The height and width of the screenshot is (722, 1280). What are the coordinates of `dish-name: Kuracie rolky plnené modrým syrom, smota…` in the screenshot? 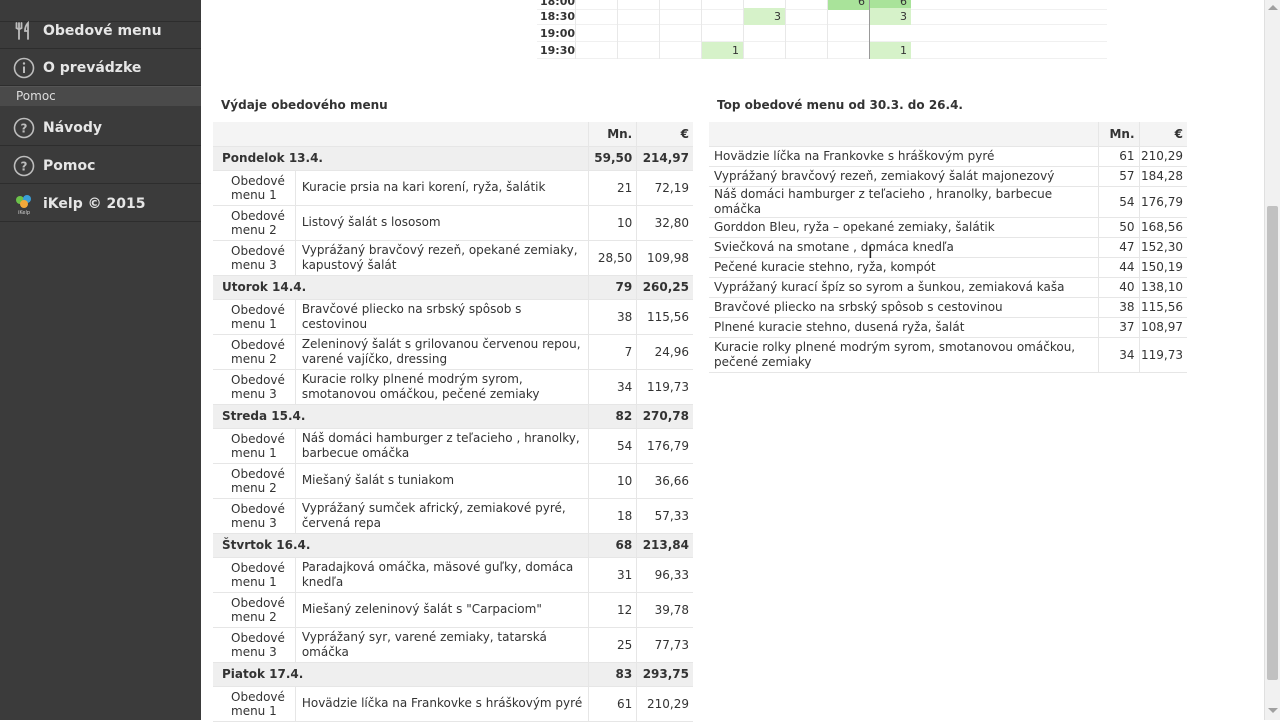 It's located at (903, 355).